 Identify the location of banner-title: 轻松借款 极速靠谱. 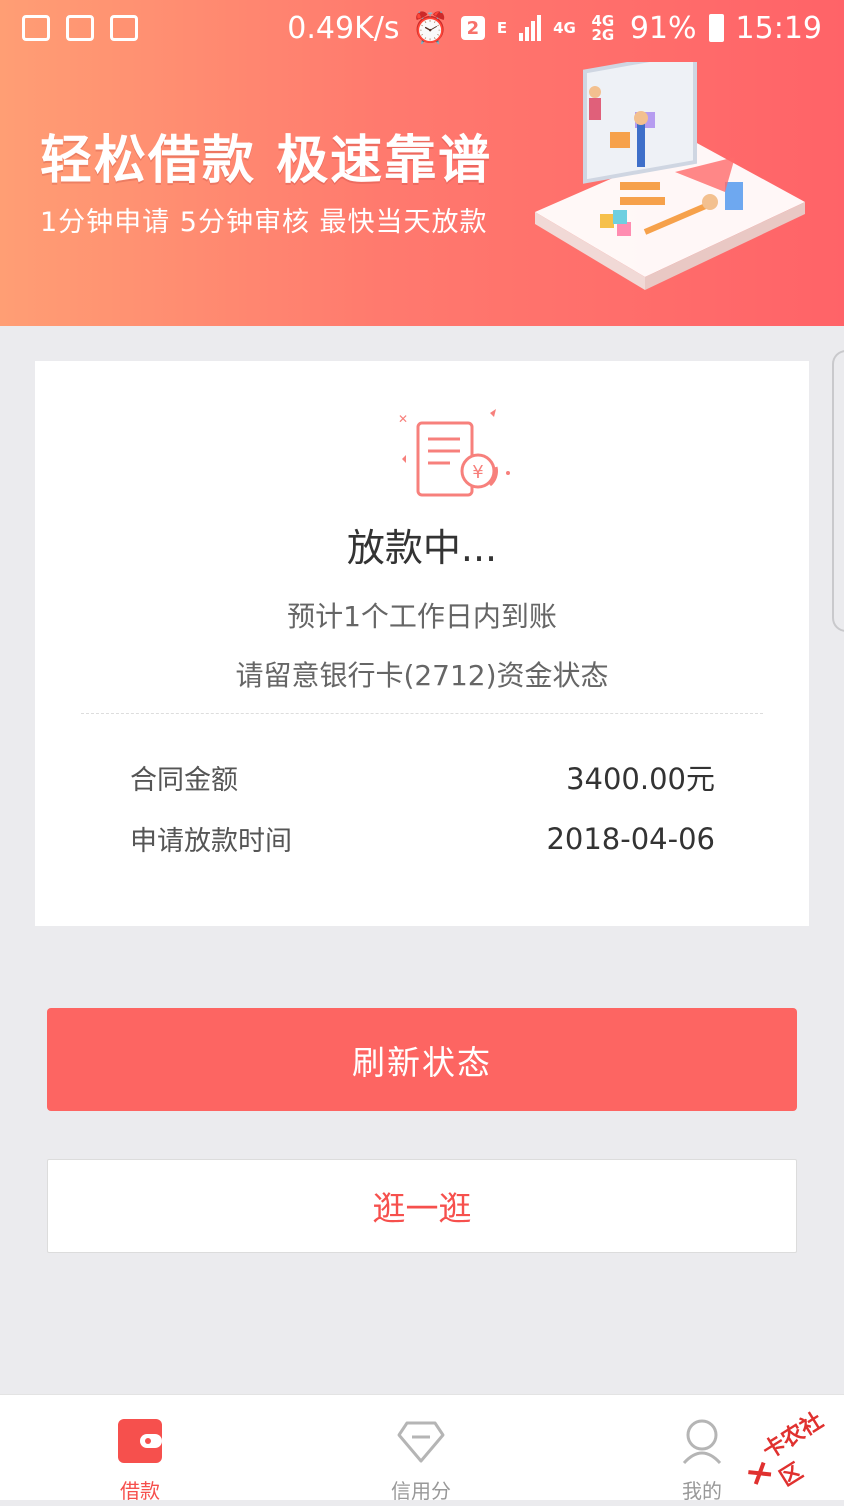
(266, 161).